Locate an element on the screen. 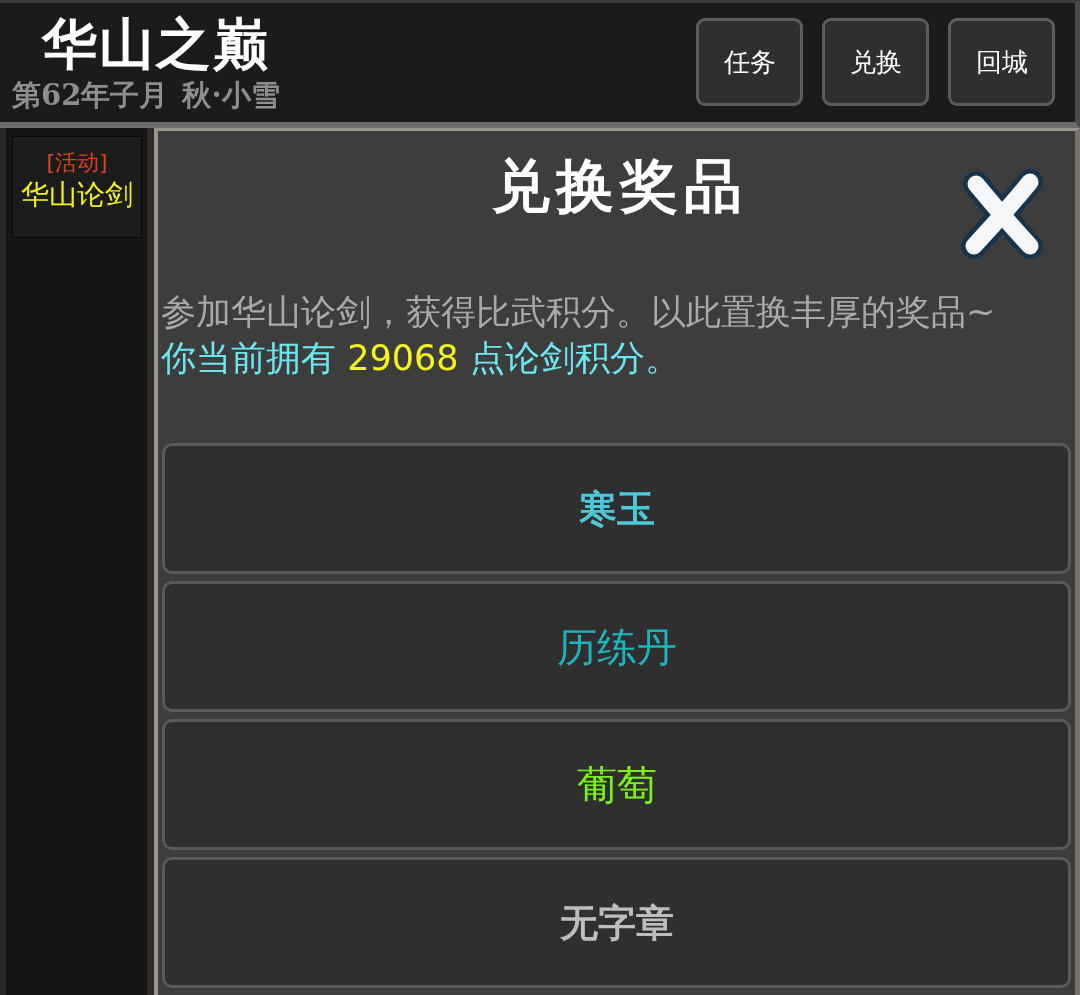 The image size is (1080, 995). reward-name: 葡萄 is located at coordinates (616, 785).